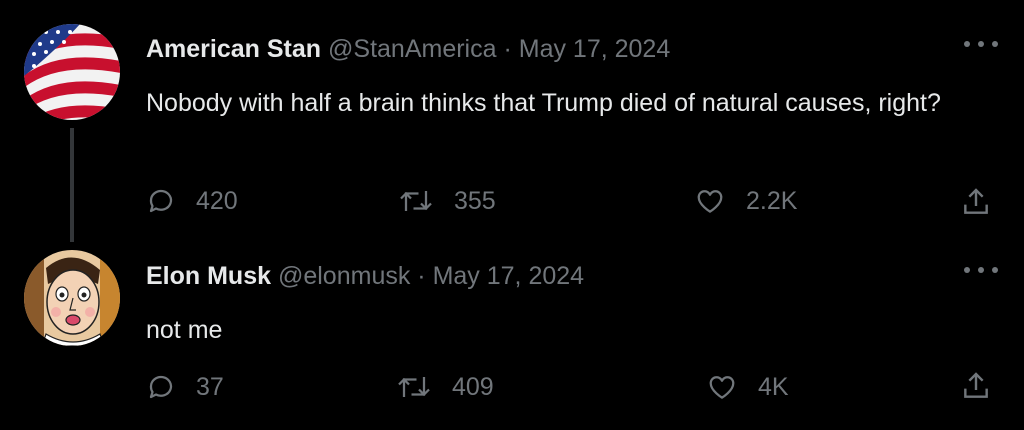  What do you see at coordinates (473, 386) in the screenshot?
I see `retweet-count: 409` at bounding box center [473, 386].